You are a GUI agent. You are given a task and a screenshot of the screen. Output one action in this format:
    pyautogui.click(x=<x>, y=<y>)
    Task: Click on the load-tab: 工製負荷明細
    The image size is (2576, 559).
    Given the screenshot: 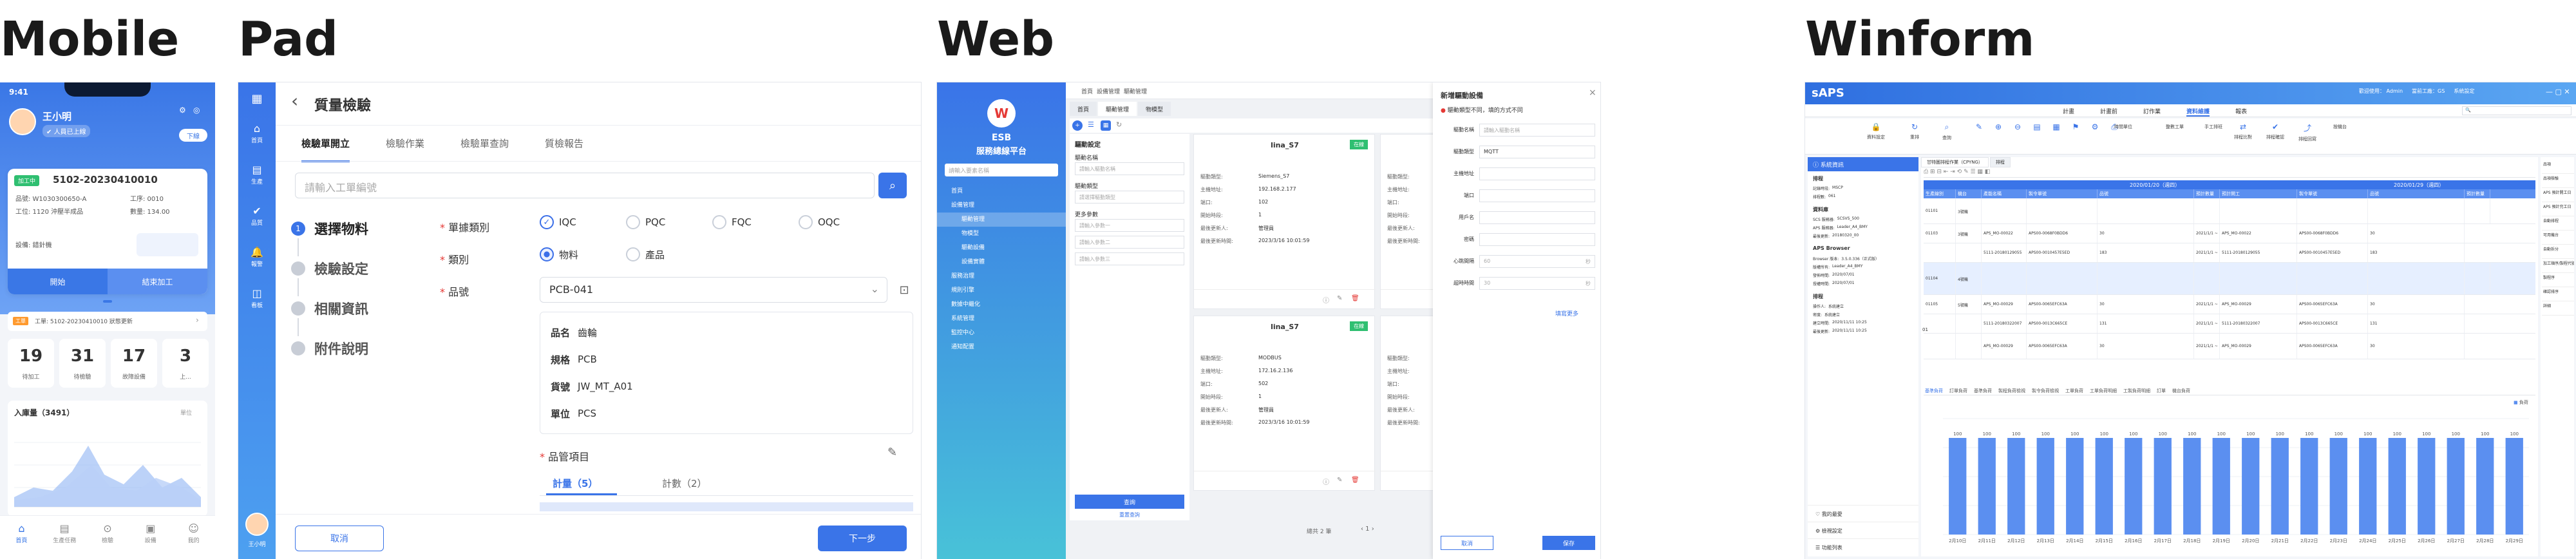 What is the action you would take?
    pyautogui.click(x=2137, y=390)
    